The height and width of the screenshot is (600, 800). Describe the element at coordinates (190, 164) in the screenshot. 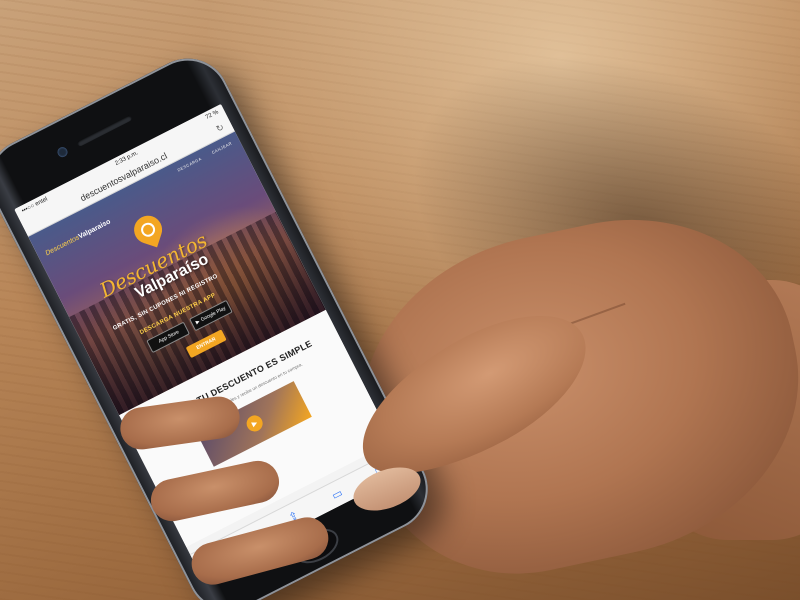

I see `nav-item-descarga: DESCARGA` at that location.